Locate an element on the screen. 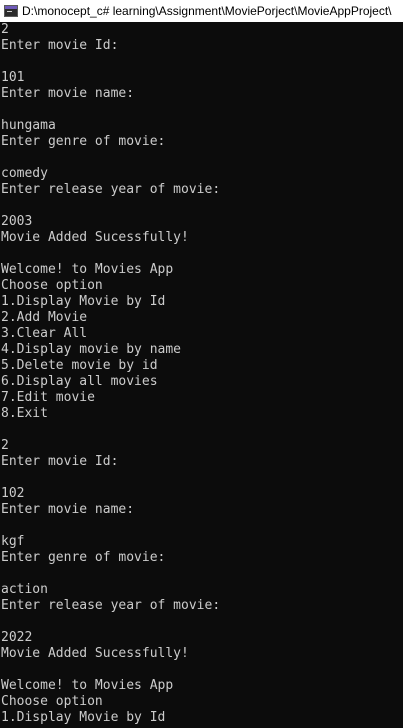 This screenshot has width=403, height=728. console-line: kgf is located at coordinates (13, 541).